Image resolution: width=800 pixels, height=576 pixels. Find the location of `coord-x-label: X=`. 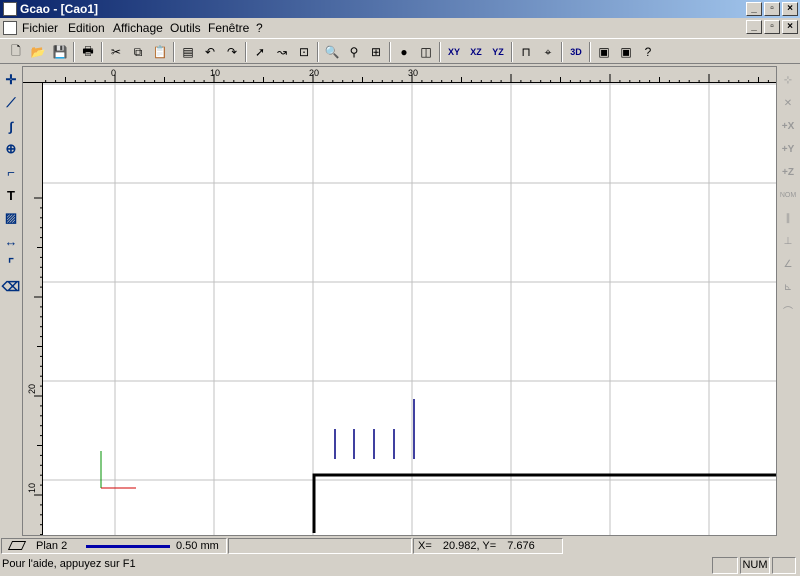

coord-x-label: X= is located at coordinates (425, 546).